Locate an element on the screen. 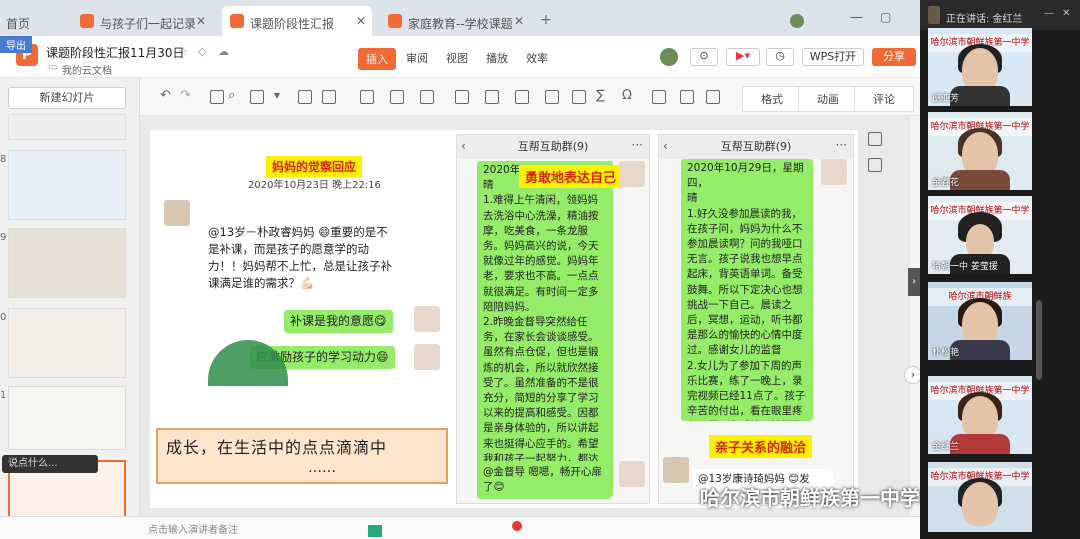  table-icon is located at coordinates (462, 97).